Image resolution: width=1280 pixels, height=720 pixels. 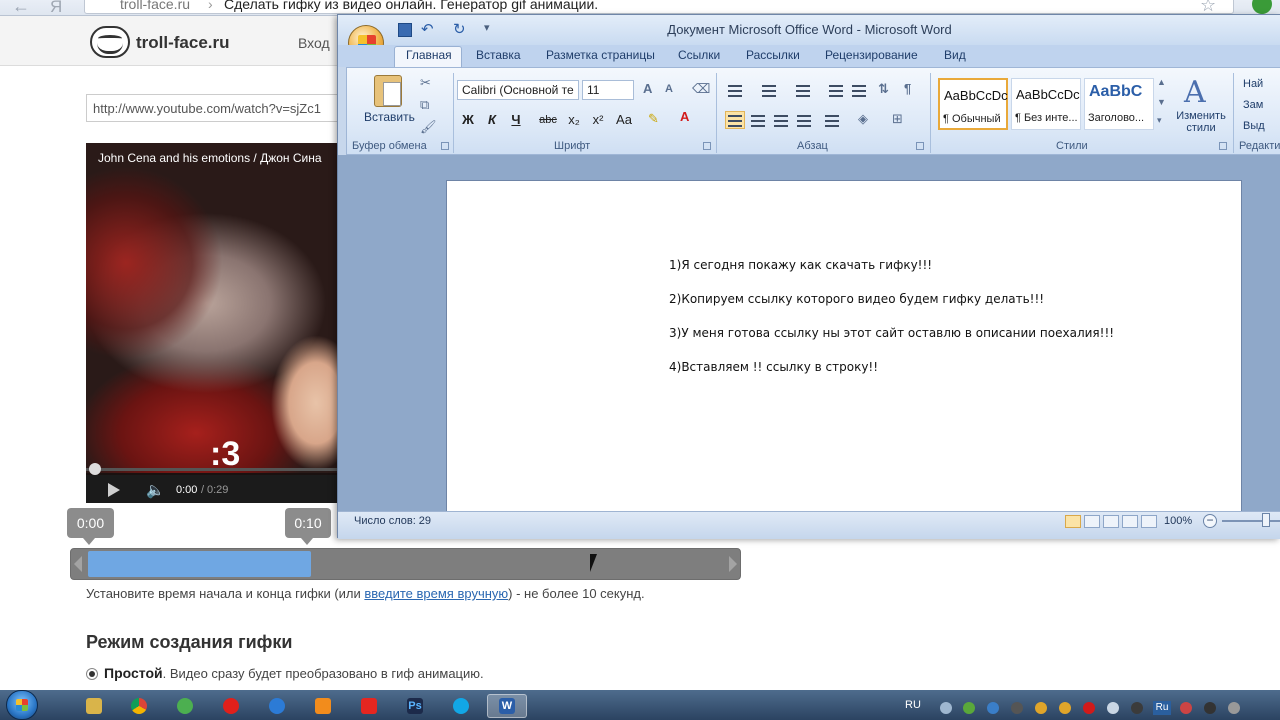 I want to click on tray-app2-icon, so click(x=1137, y=708).